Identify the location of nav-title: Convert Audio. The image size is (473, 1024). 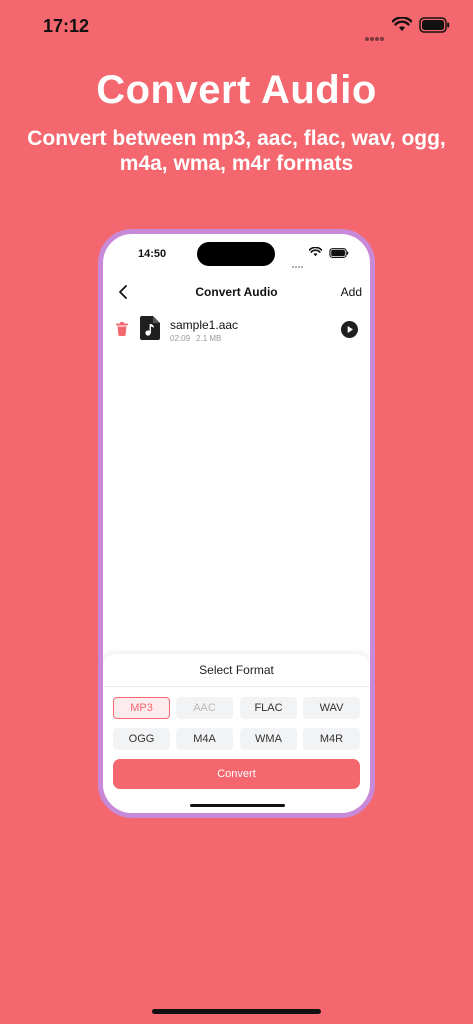
(236, 292).